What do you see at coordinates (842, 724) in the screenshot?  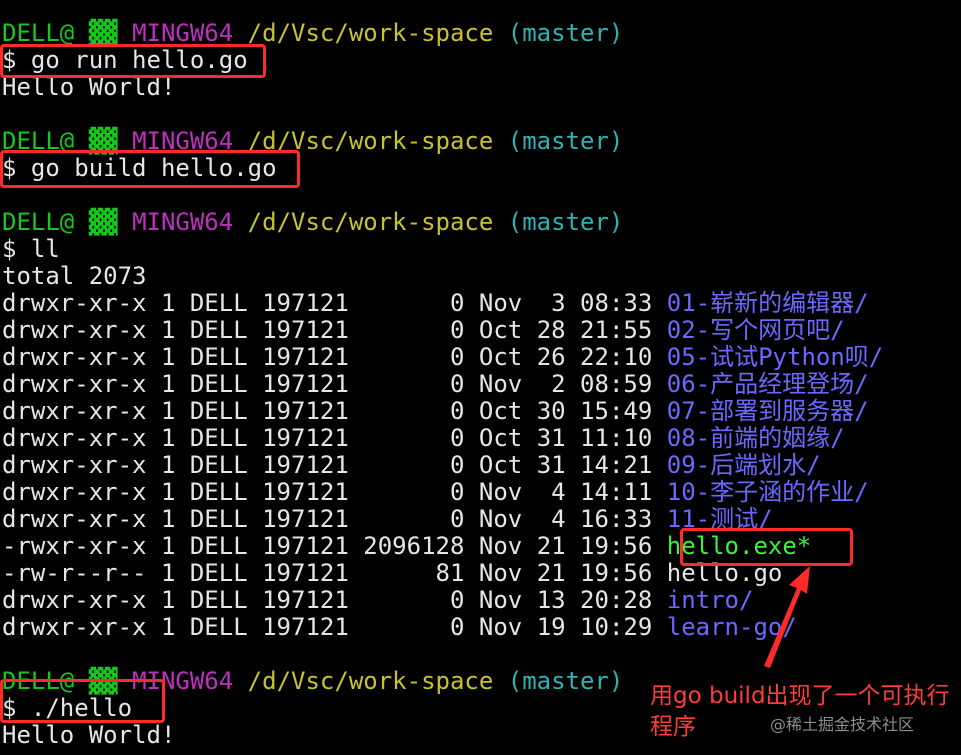 I see `watermark: @稀土掘金技术社区` at bounding box center [842, 724].